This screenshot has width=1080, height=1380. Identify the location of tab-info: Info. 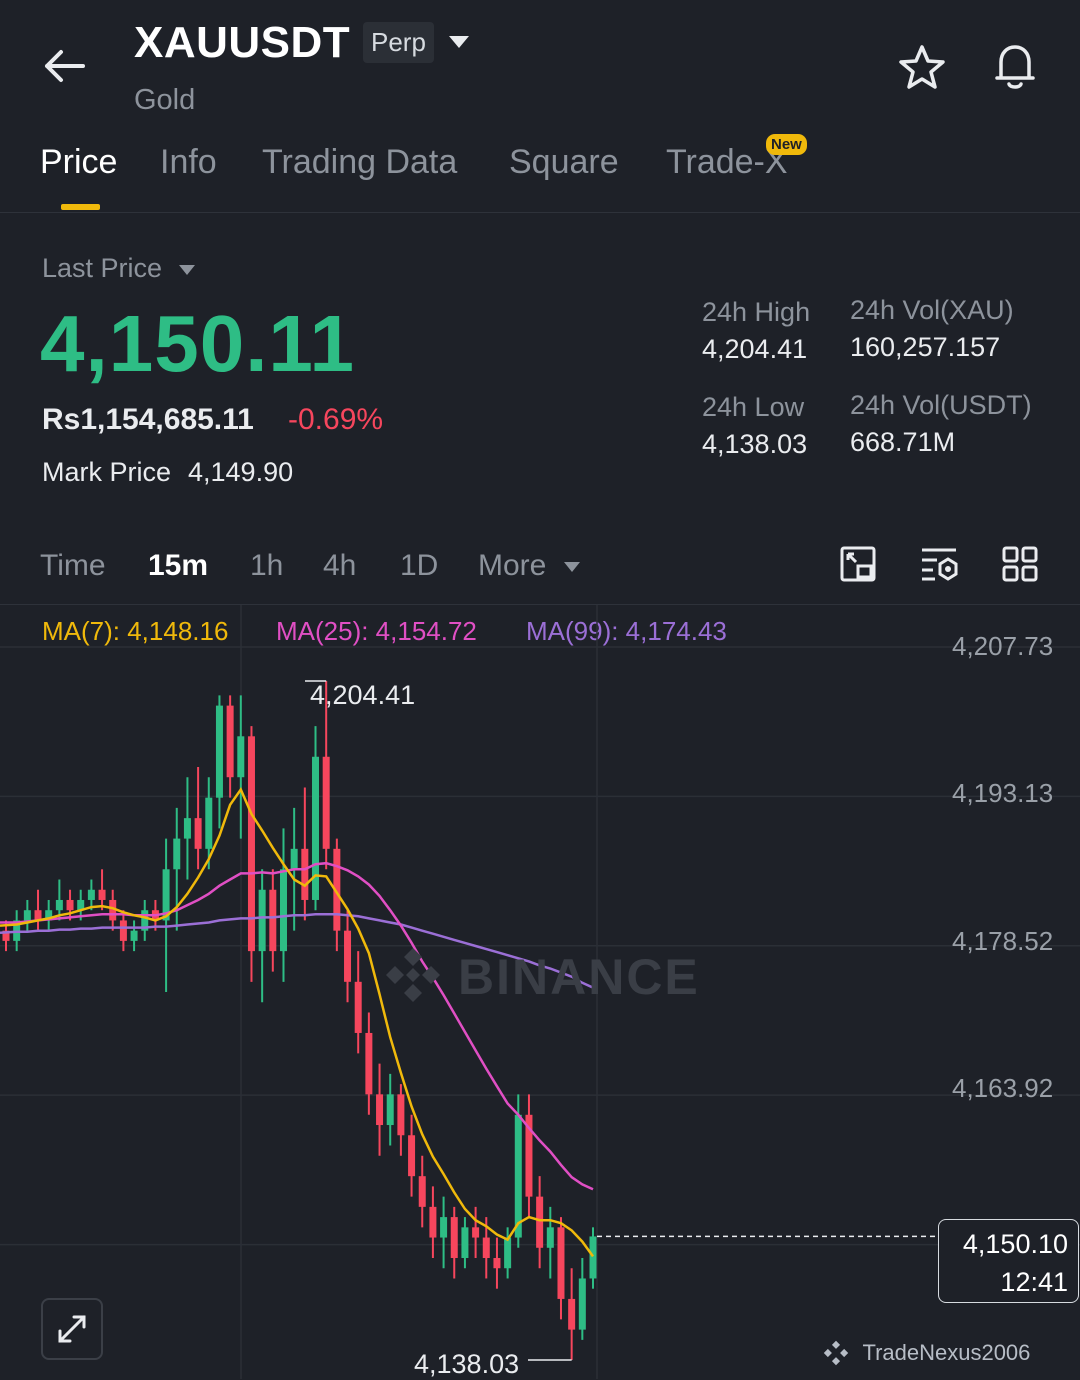
(188, 162).